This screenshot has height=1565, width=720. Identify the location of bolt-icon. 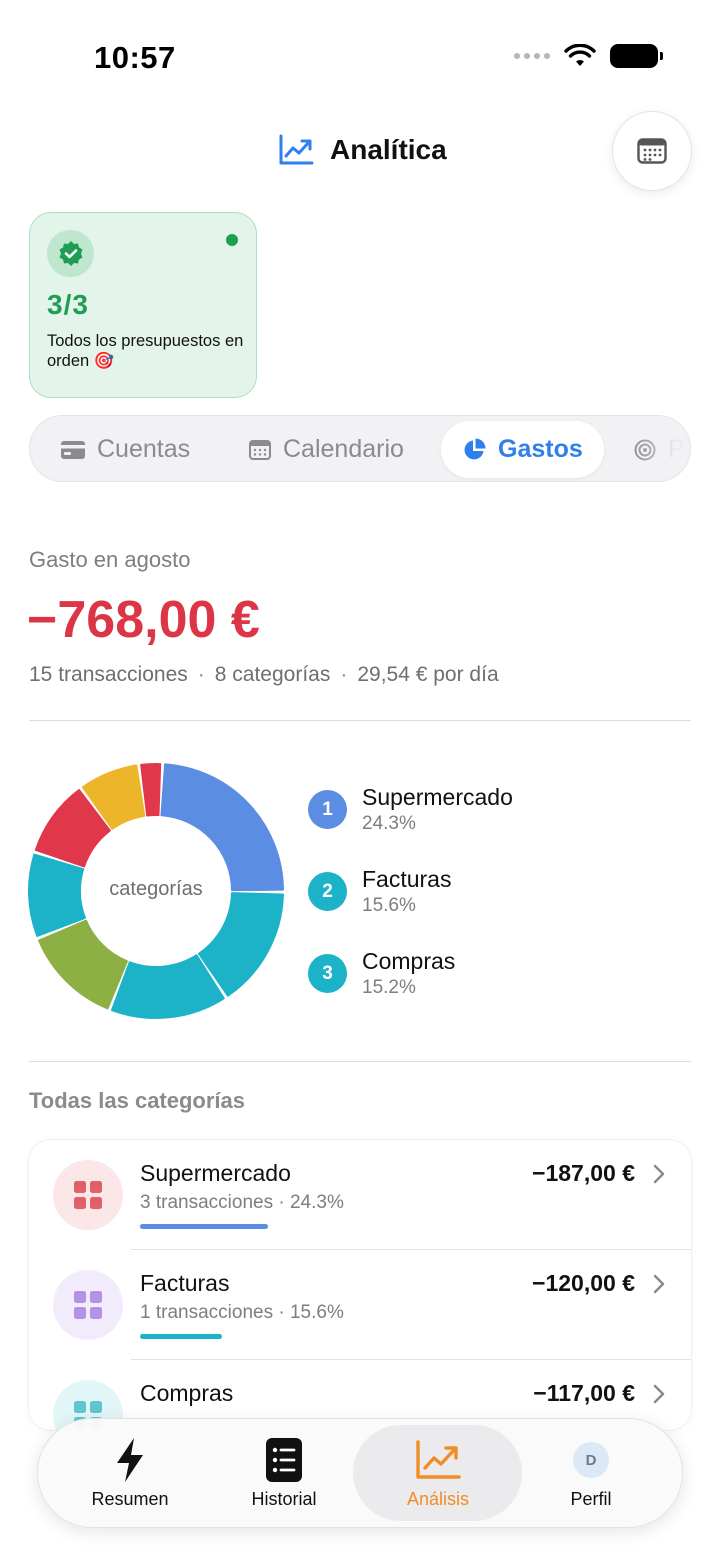
(130, 1460).